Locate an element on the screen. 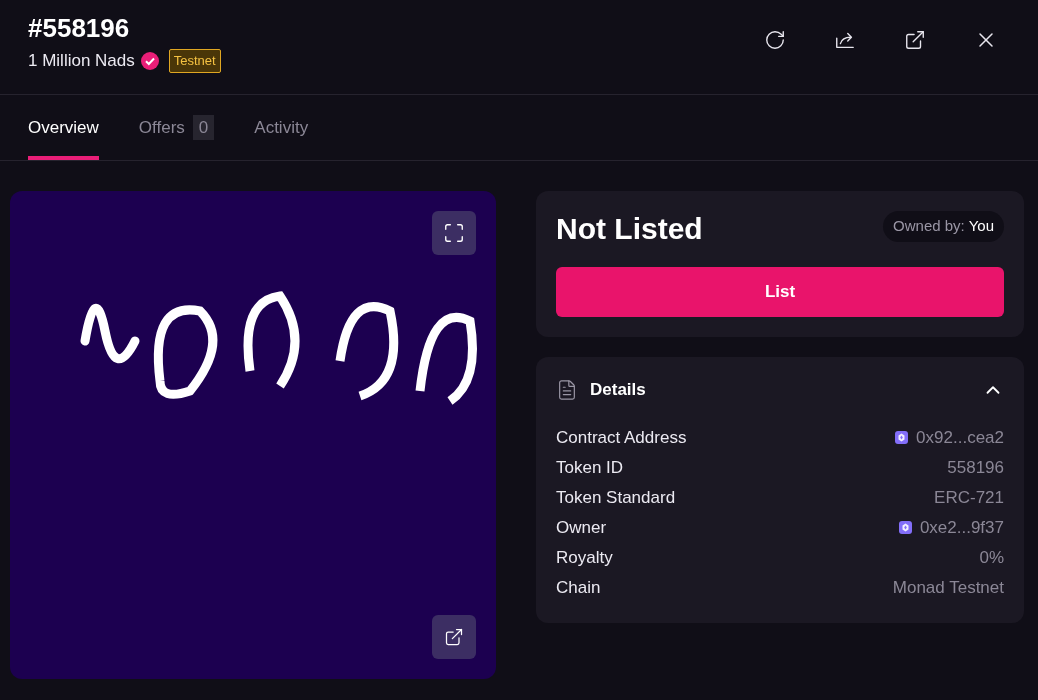  fullscreen-button is located at coordinates (454, 233).